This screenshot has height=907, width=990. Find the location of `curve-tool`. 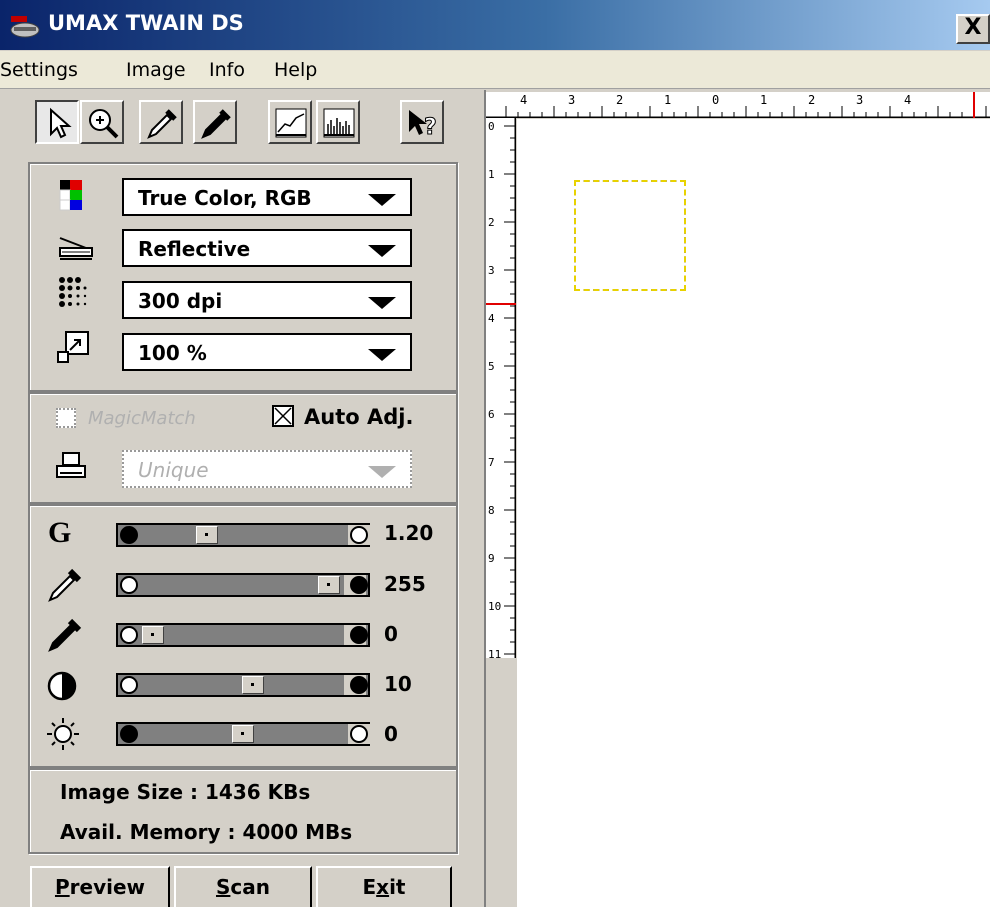

curve-tool is located at coordinates (290, 122).